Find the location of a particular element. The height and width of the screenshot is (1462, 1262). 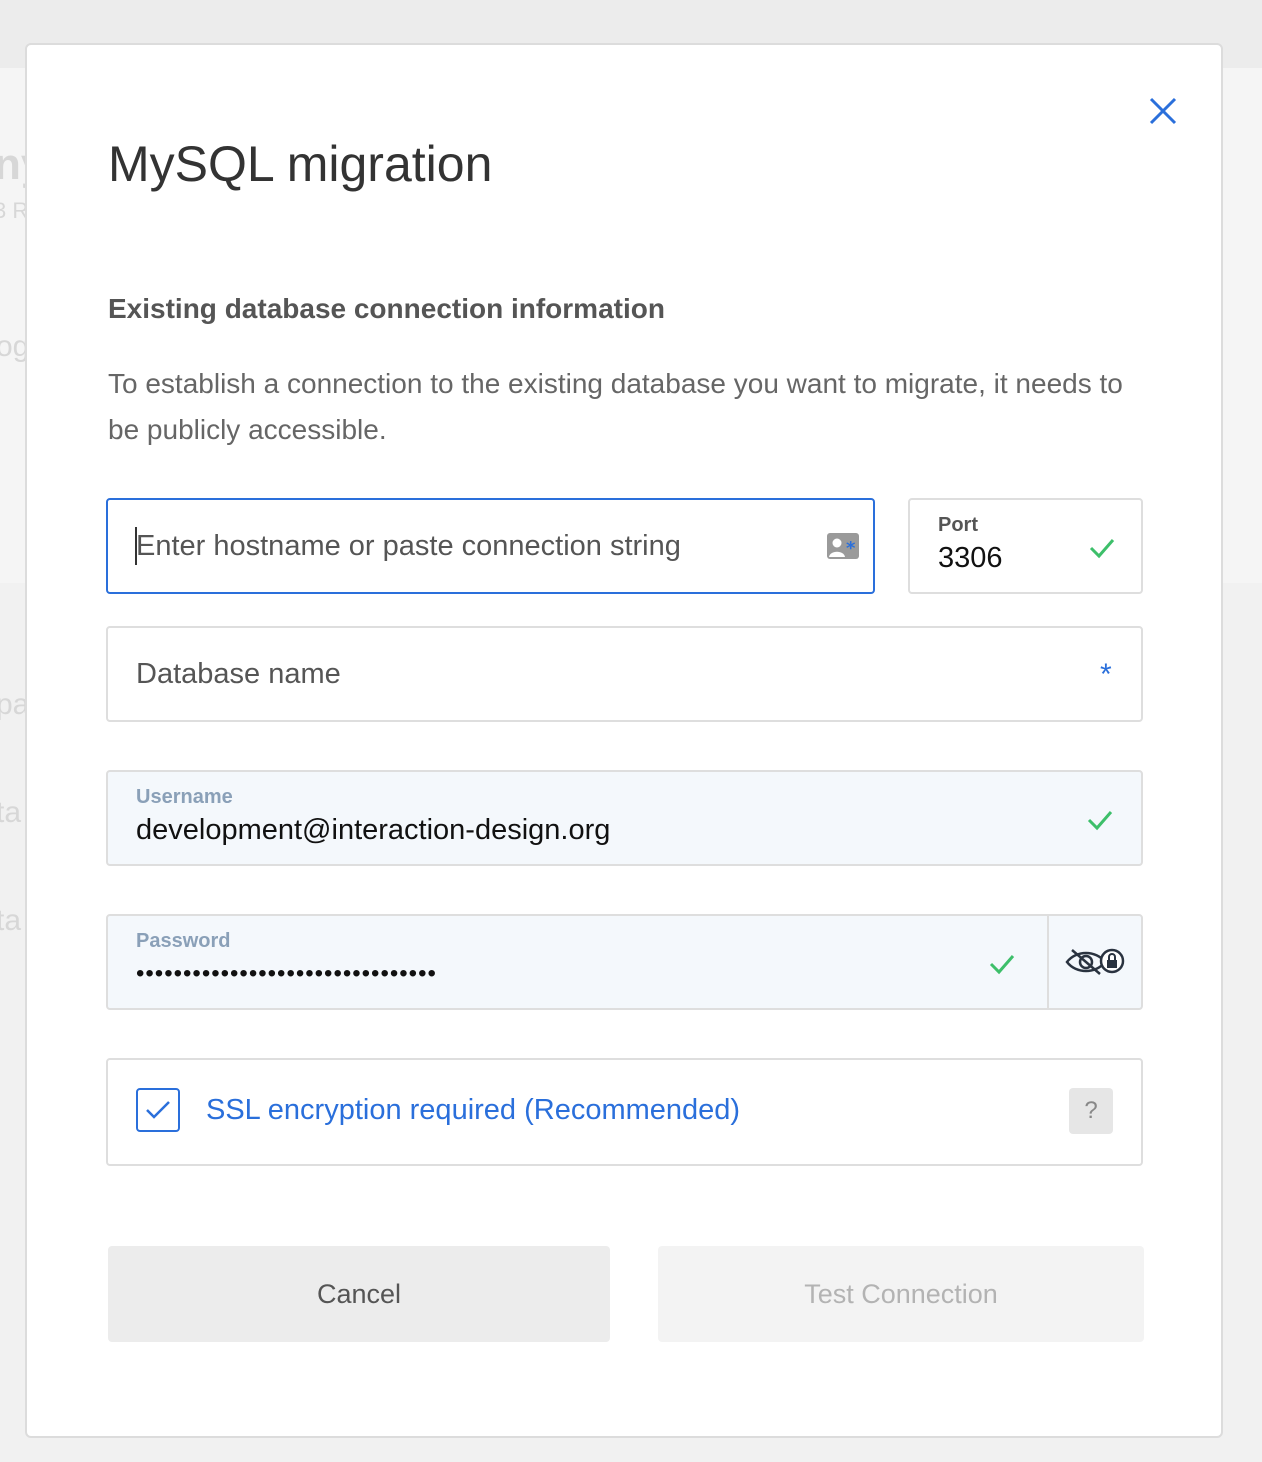

hide-password-icon is located at coordinates (1095, 961).